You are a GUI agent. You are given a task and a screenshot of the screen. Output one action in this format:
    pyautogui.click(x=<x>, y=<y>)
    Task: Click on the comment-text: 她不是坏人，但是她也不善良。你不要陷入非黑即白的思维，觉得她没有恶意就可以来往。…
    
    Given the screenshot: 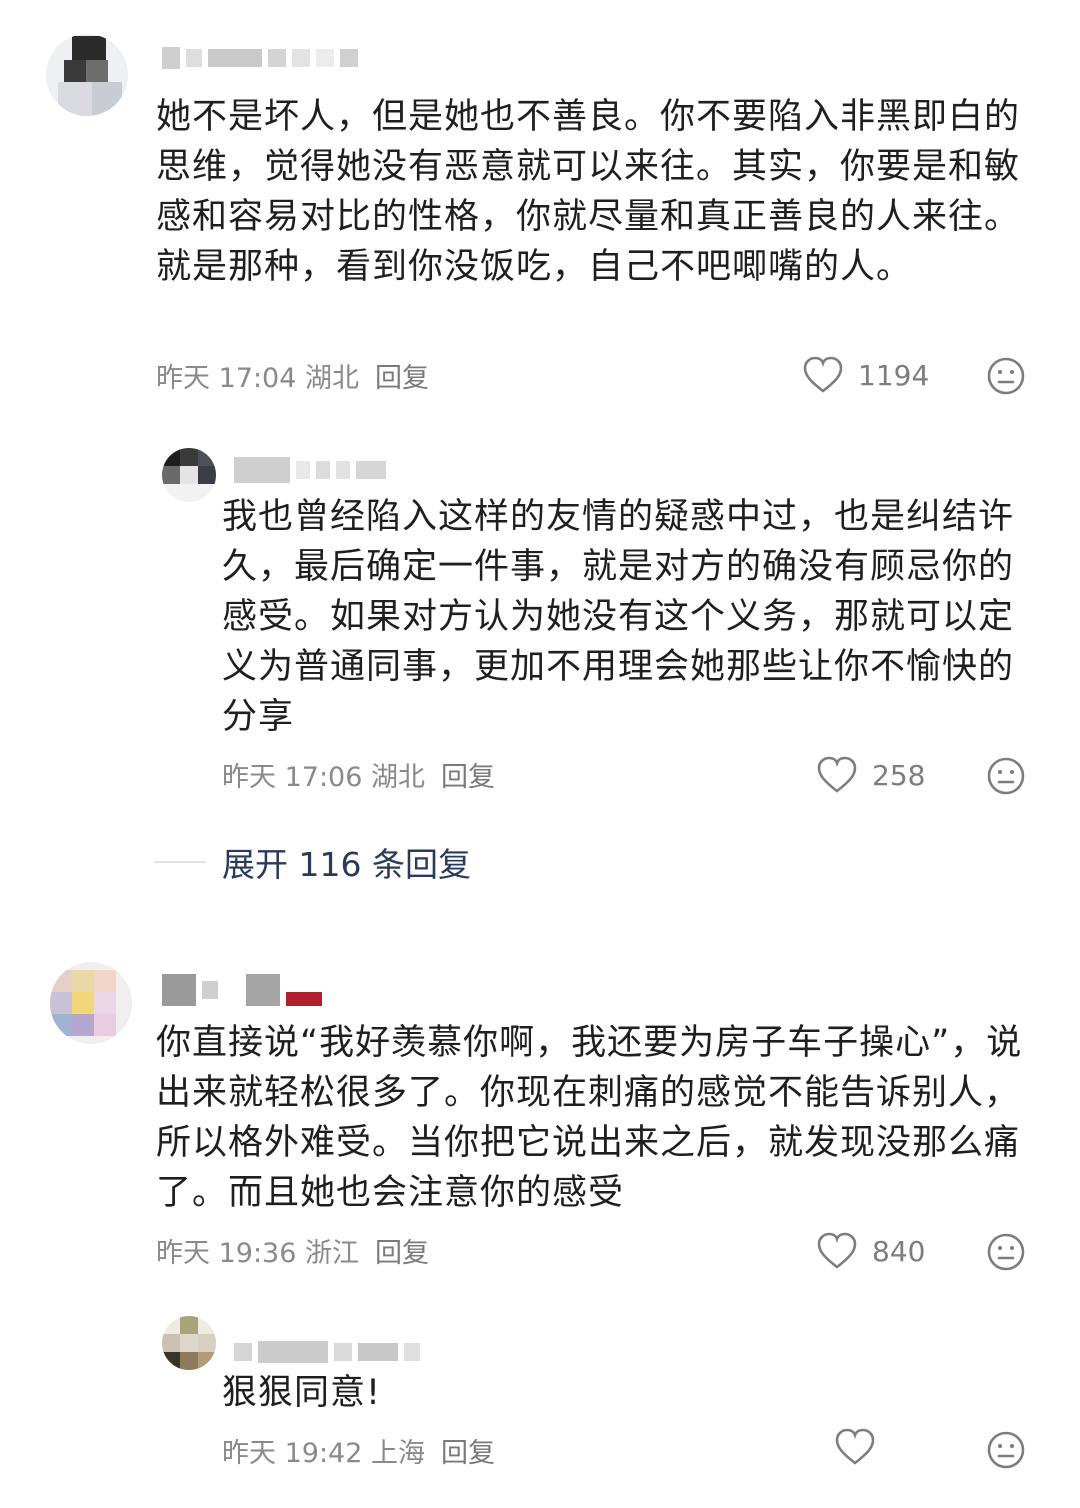 What is the action you would take?
    pyautogui.click(x=588, y=192)
    